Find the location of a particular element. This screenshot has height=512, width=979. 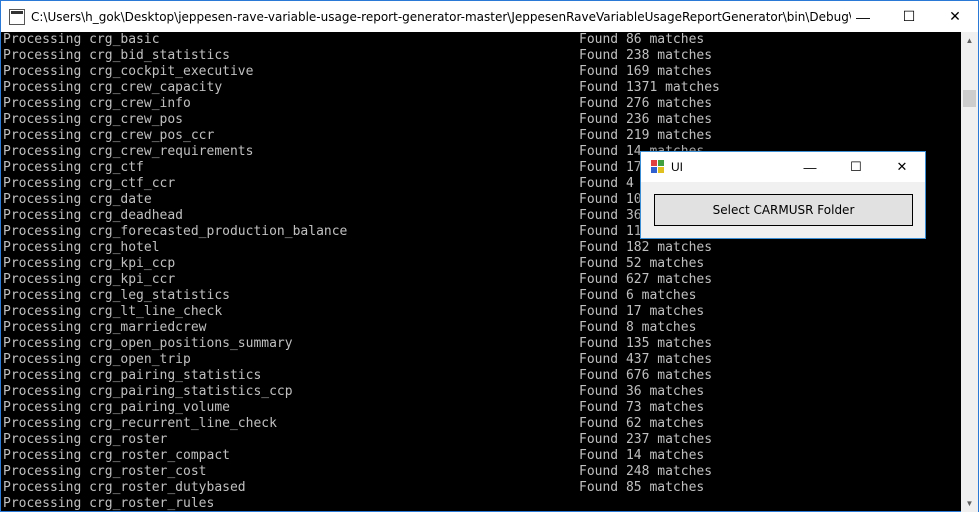

console-line: Processing crg_roster Found 237 matches is located at coordinates (481, 440).